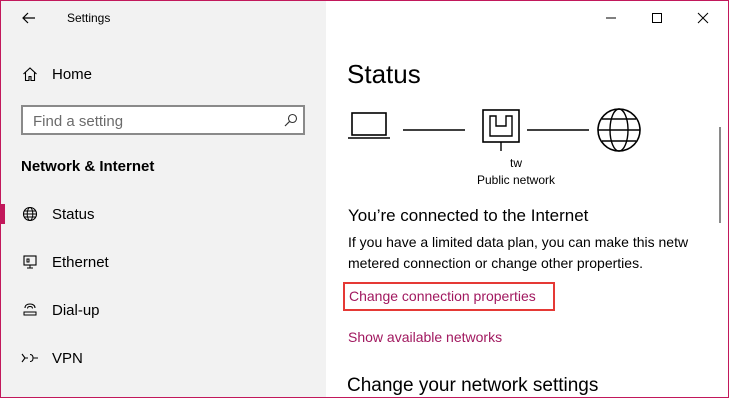 Image resolution: width=729 pixels, height=398 pixels. Describe the element at coordinates (619, 130) in the screenshot. I see `globe-internet-icon` at that location.